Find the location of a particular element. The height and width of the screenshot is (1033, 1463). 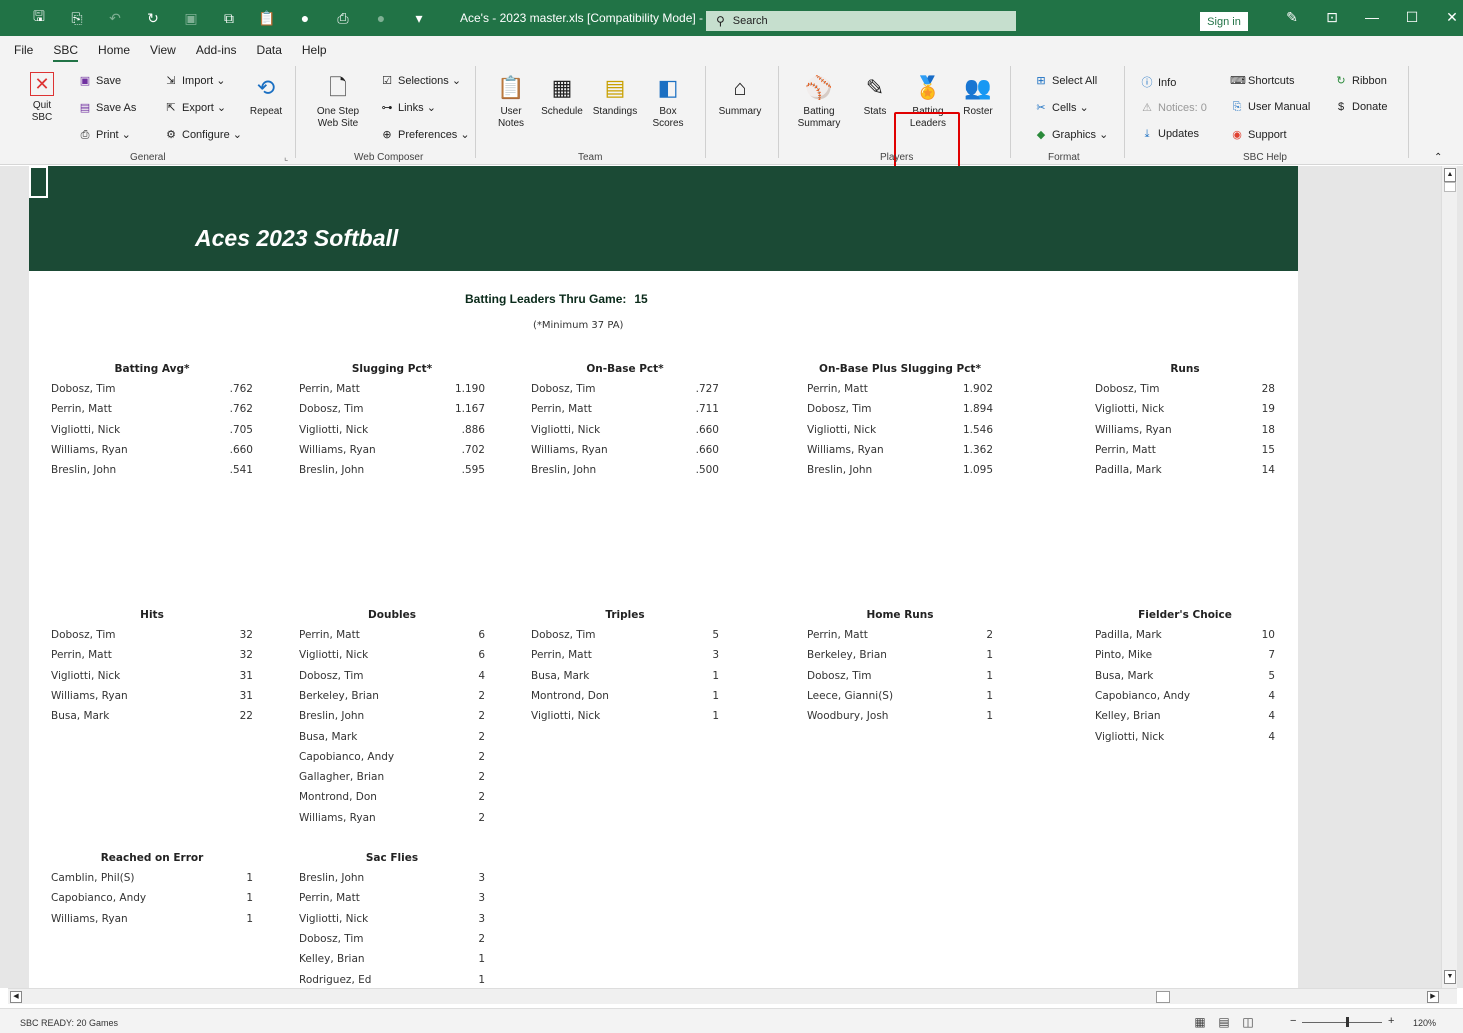

pen-icon: ✎ is located at coordinates (1292, 17).